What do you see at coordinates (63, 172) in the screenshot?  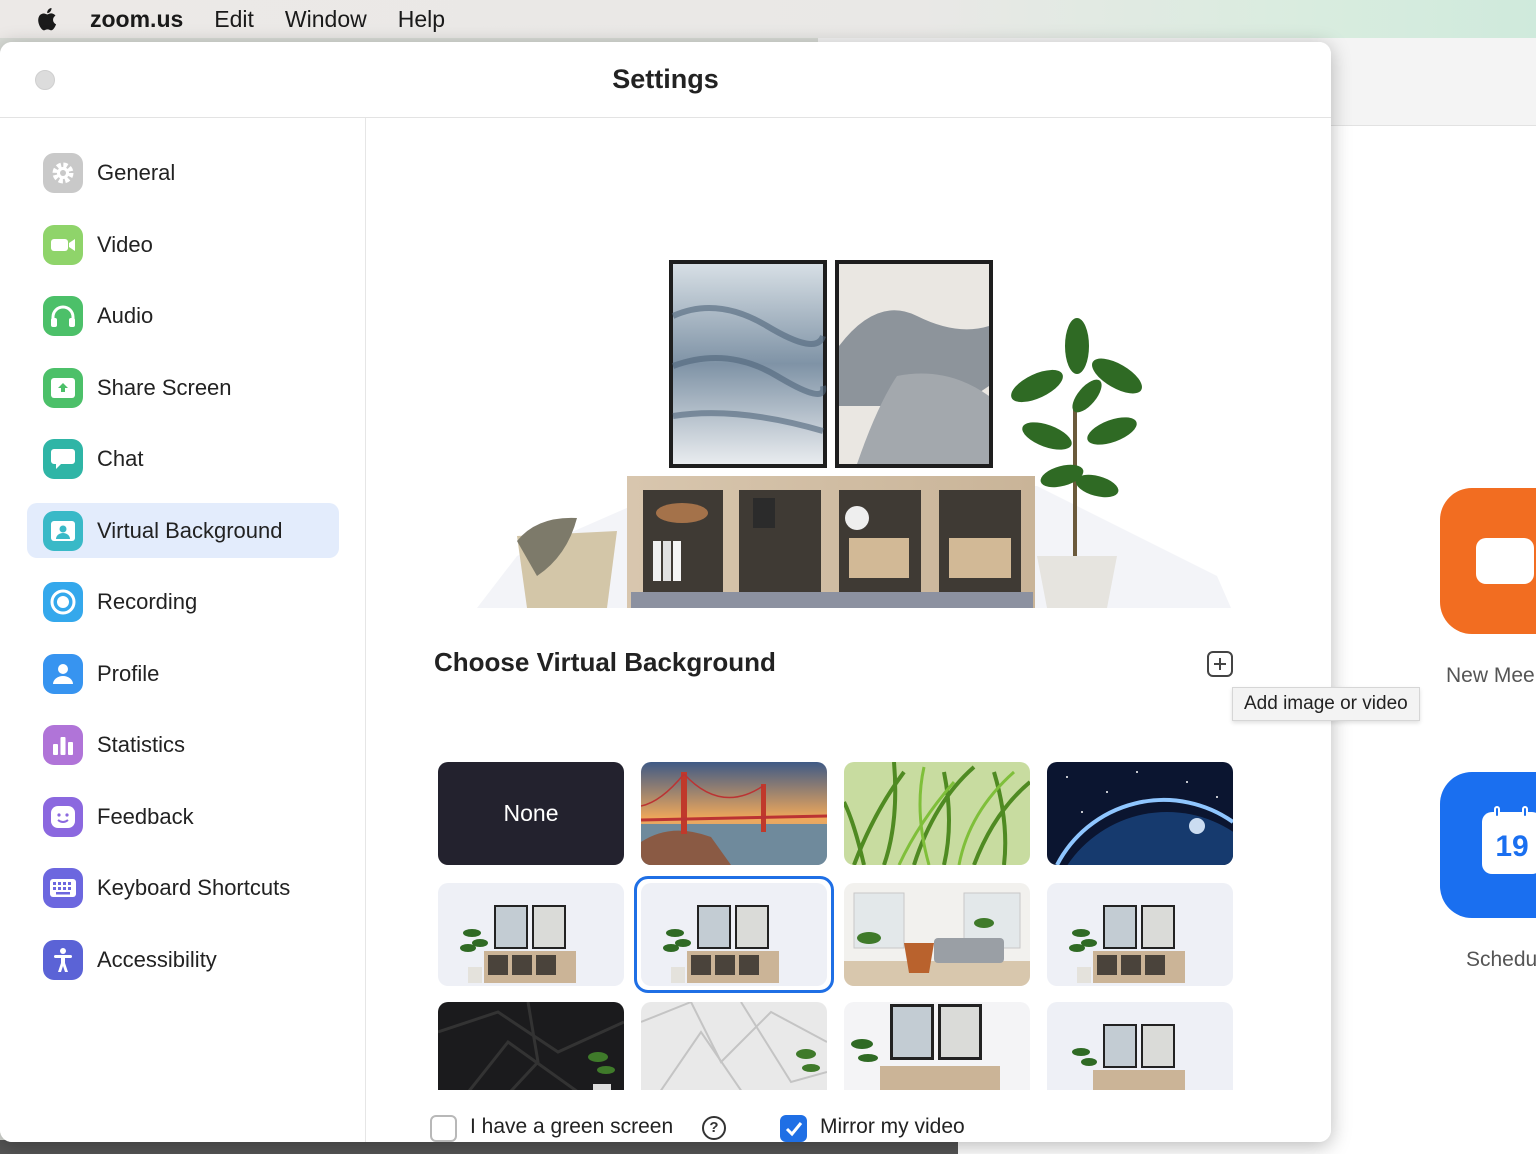 I see `gear-icon` at bounding box center [63, 172].